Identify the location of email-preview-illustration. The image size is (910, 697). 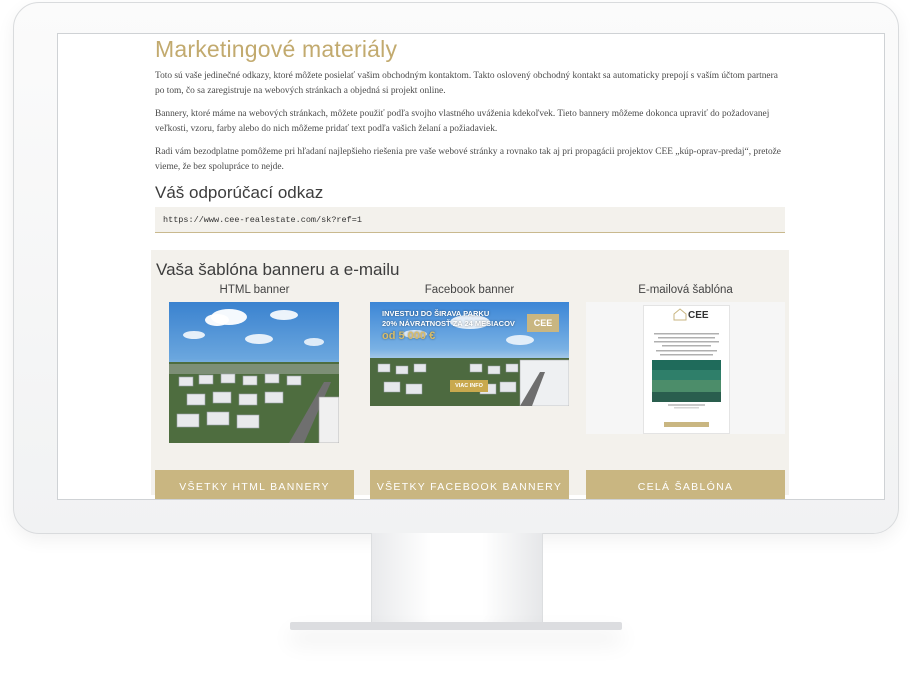
(686, 367).